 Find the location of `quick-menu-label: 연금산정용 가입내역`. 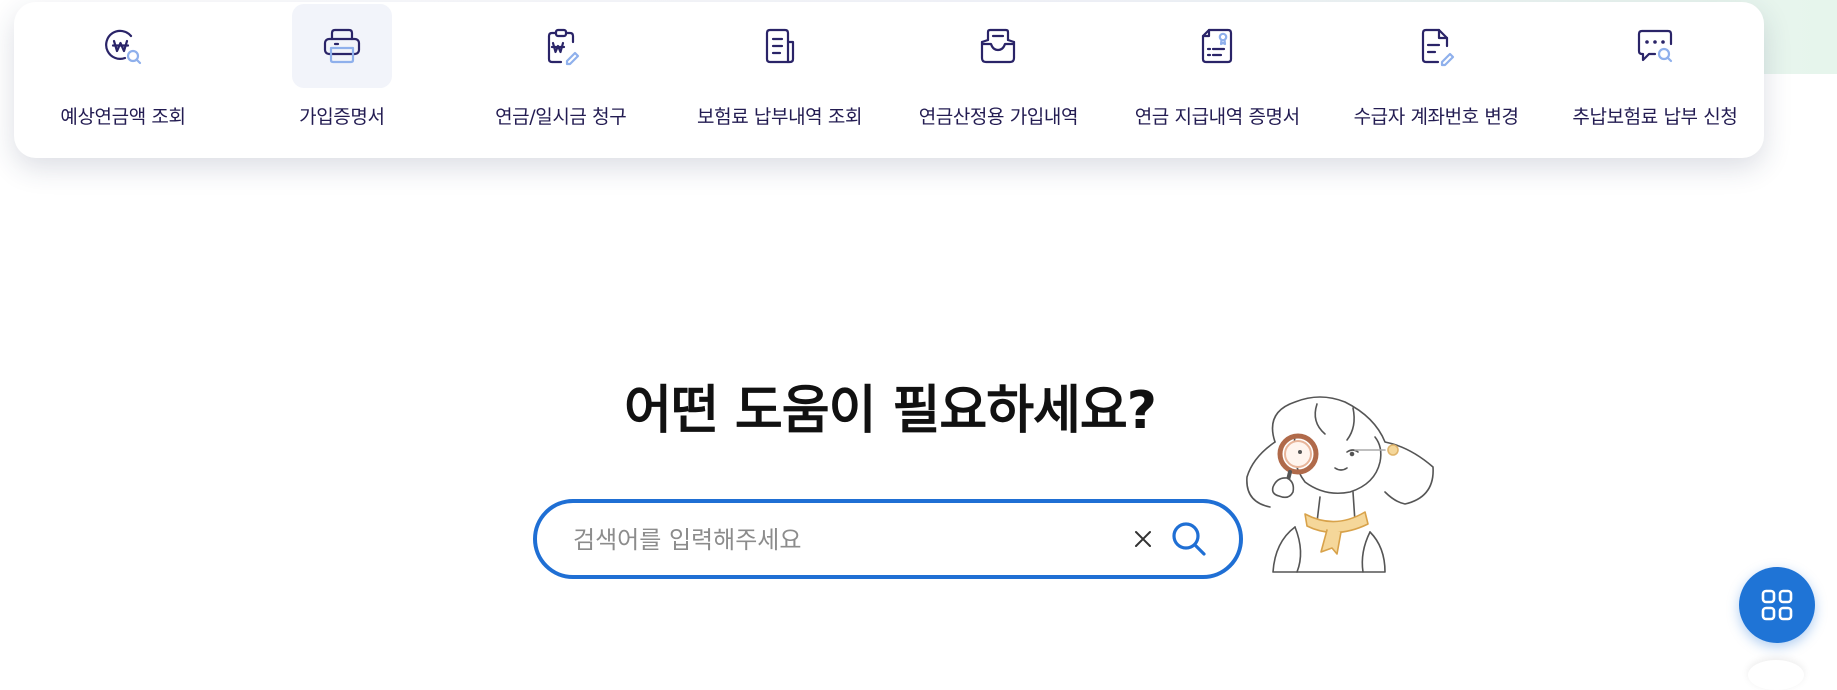

quick-menu-label: 연금산정용 가입내역 is located at coordinates (998, 117).